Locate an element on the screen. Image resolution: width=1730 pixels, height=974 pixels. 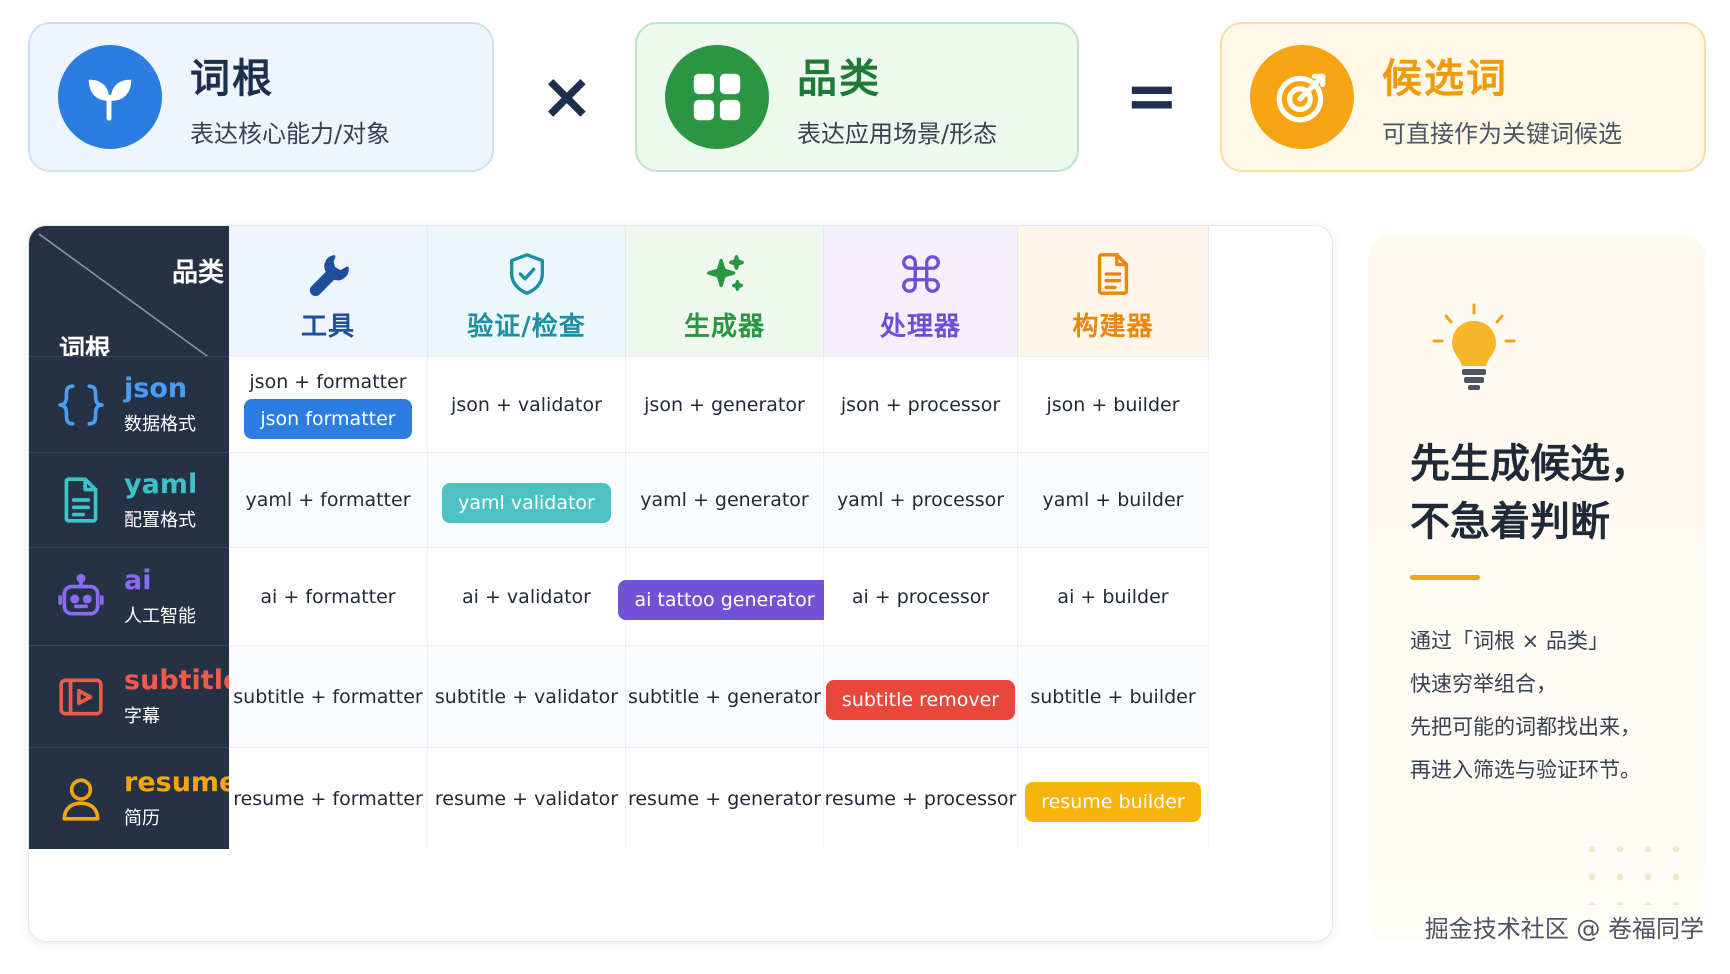
candidate-card-subtitle: 可直接作为关键词候选 is located at coordinates (1502, 133).